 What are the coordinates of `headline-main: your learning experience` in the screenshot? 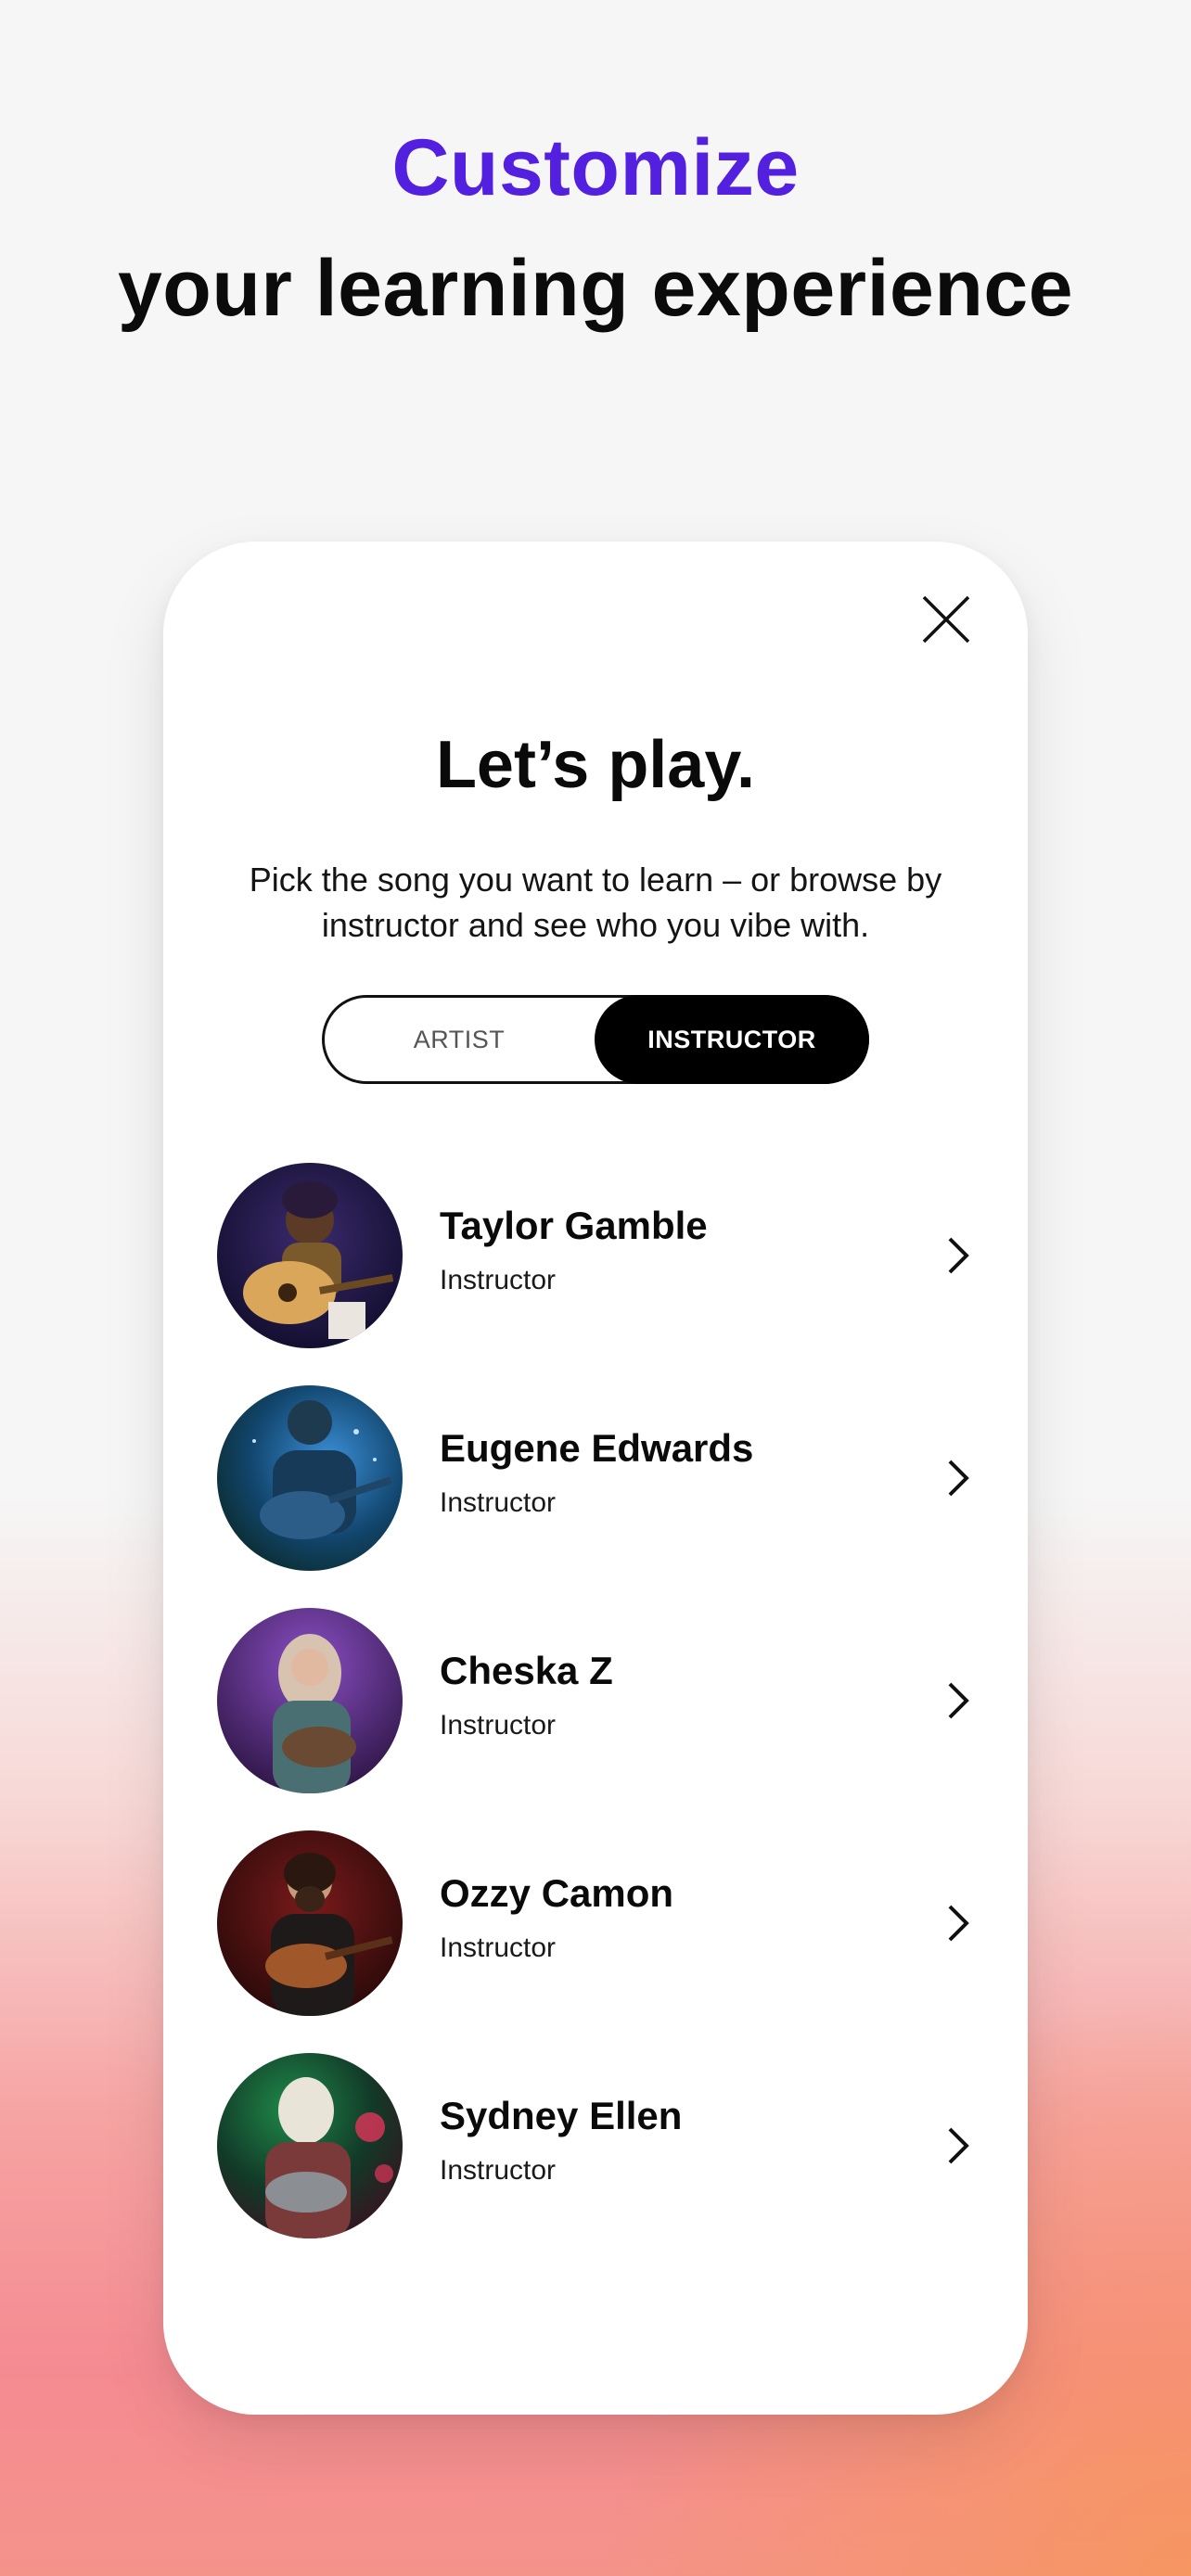 It's located at (595, 288).